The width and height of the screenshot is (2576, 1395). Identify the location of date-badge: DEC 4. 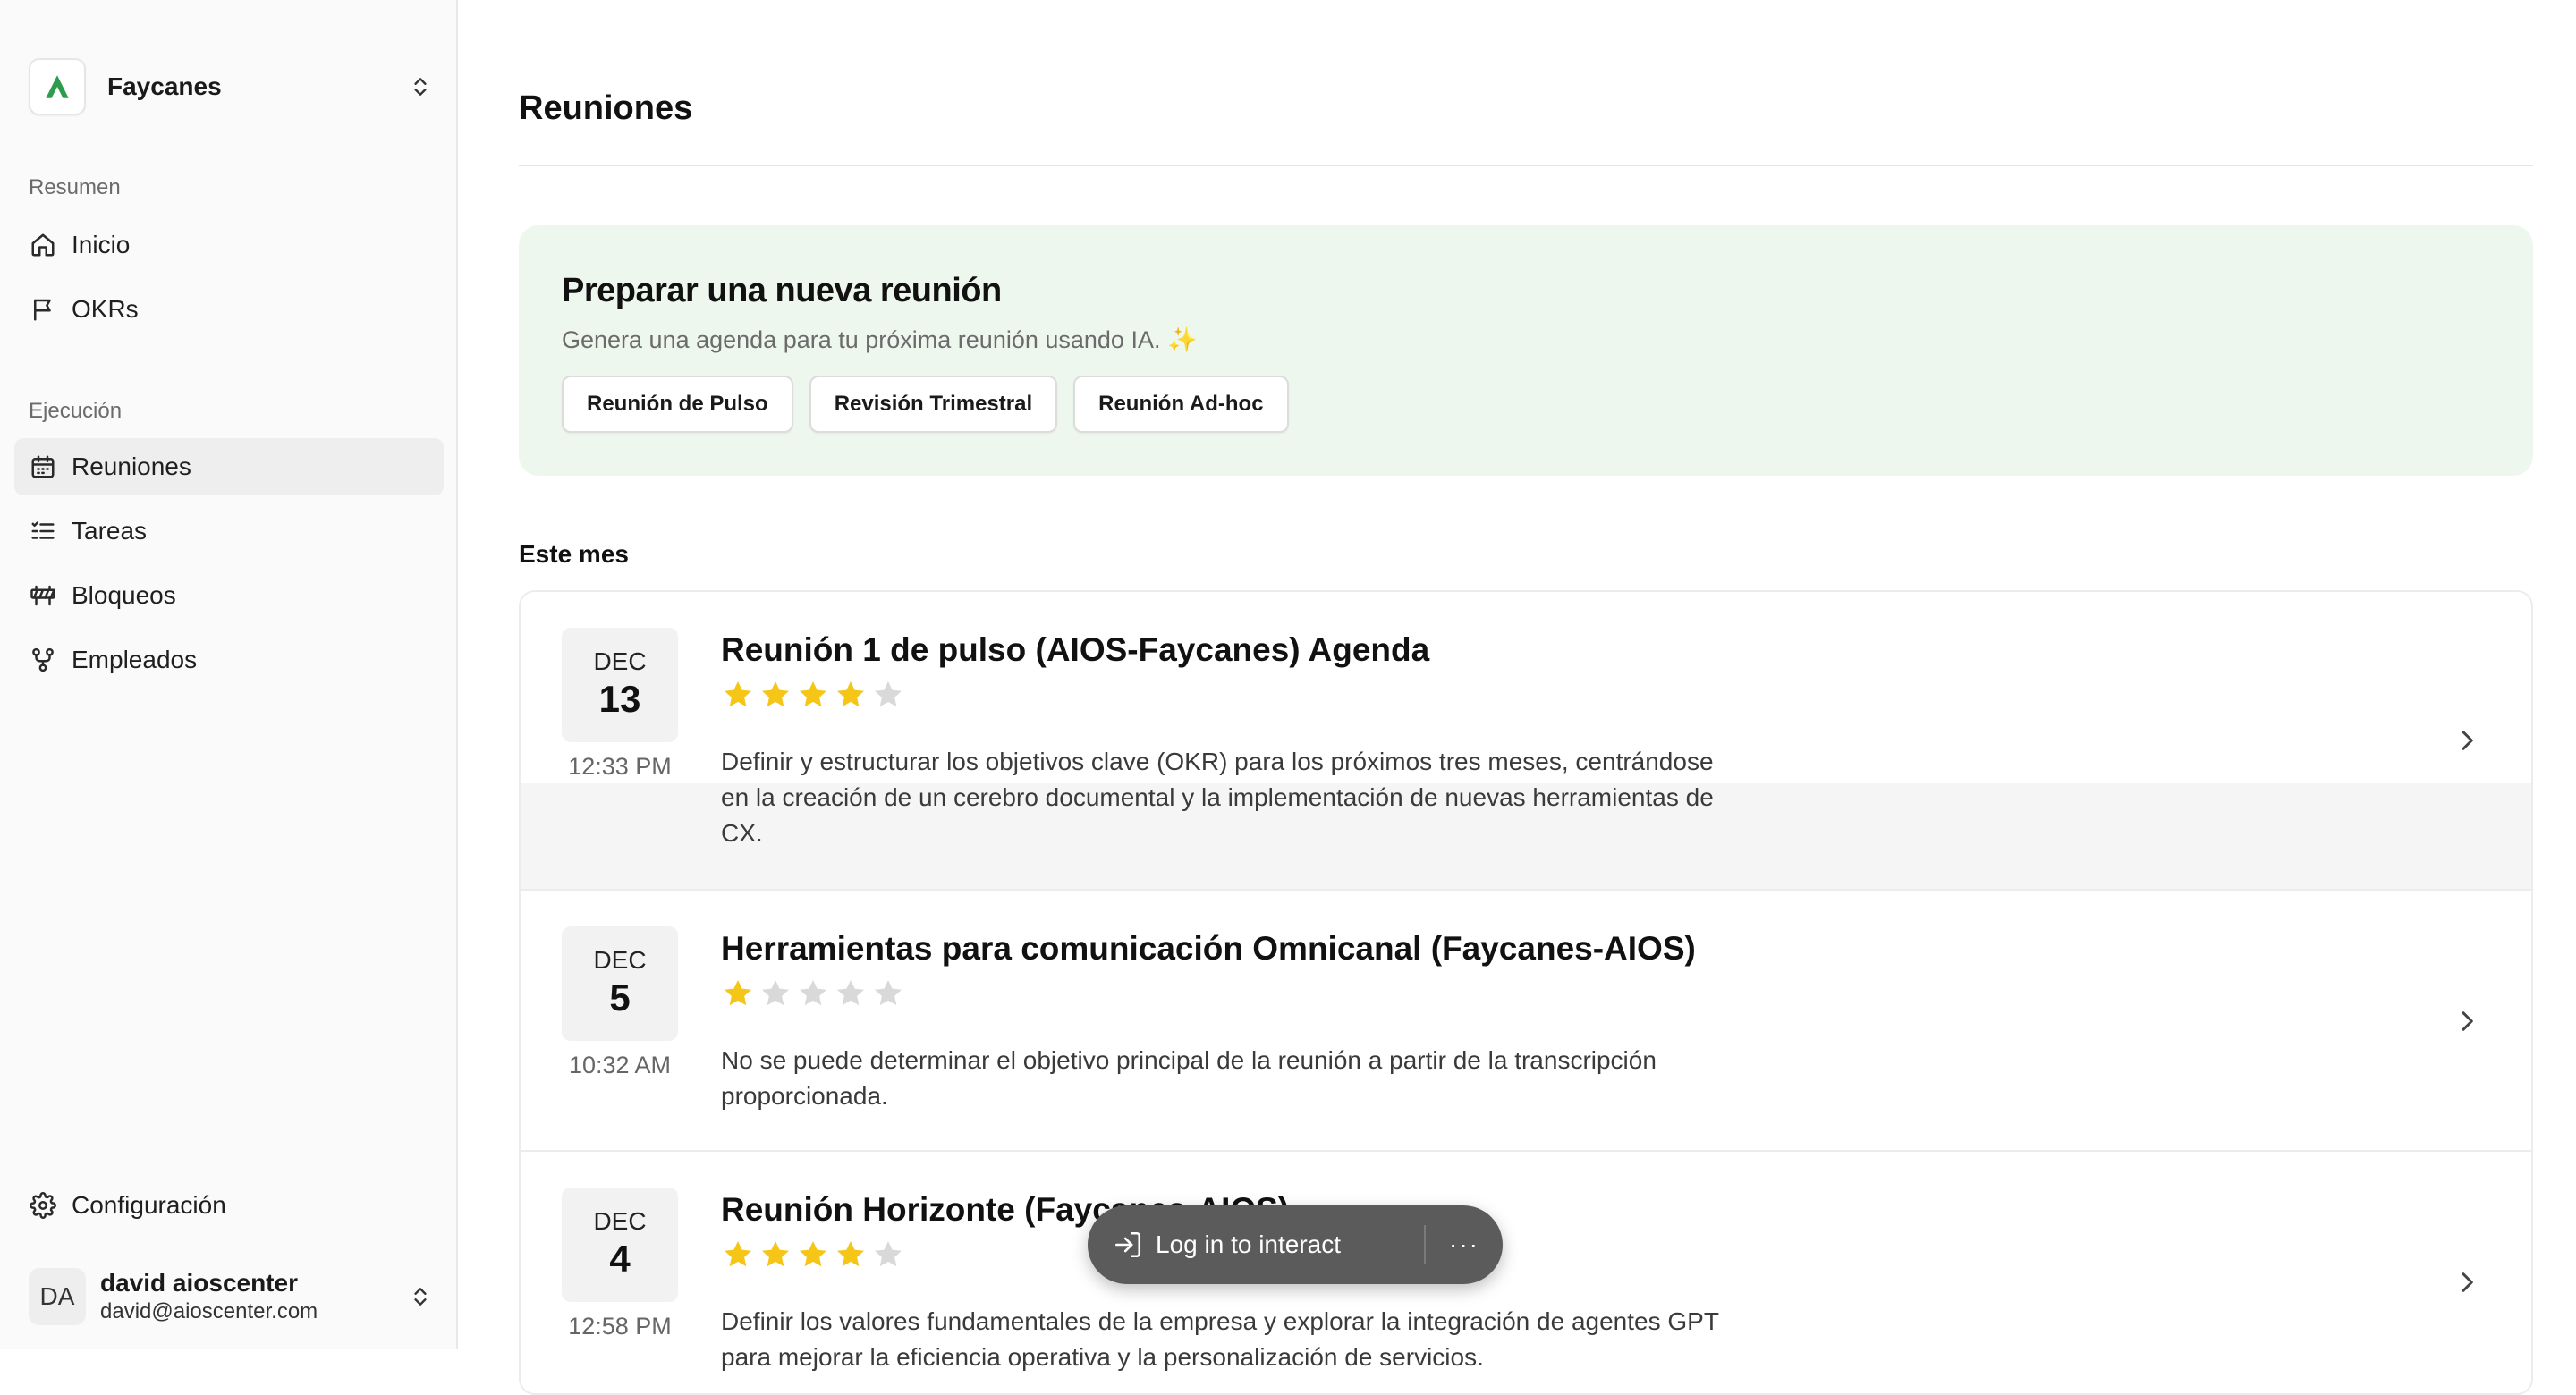
(620, 1245).